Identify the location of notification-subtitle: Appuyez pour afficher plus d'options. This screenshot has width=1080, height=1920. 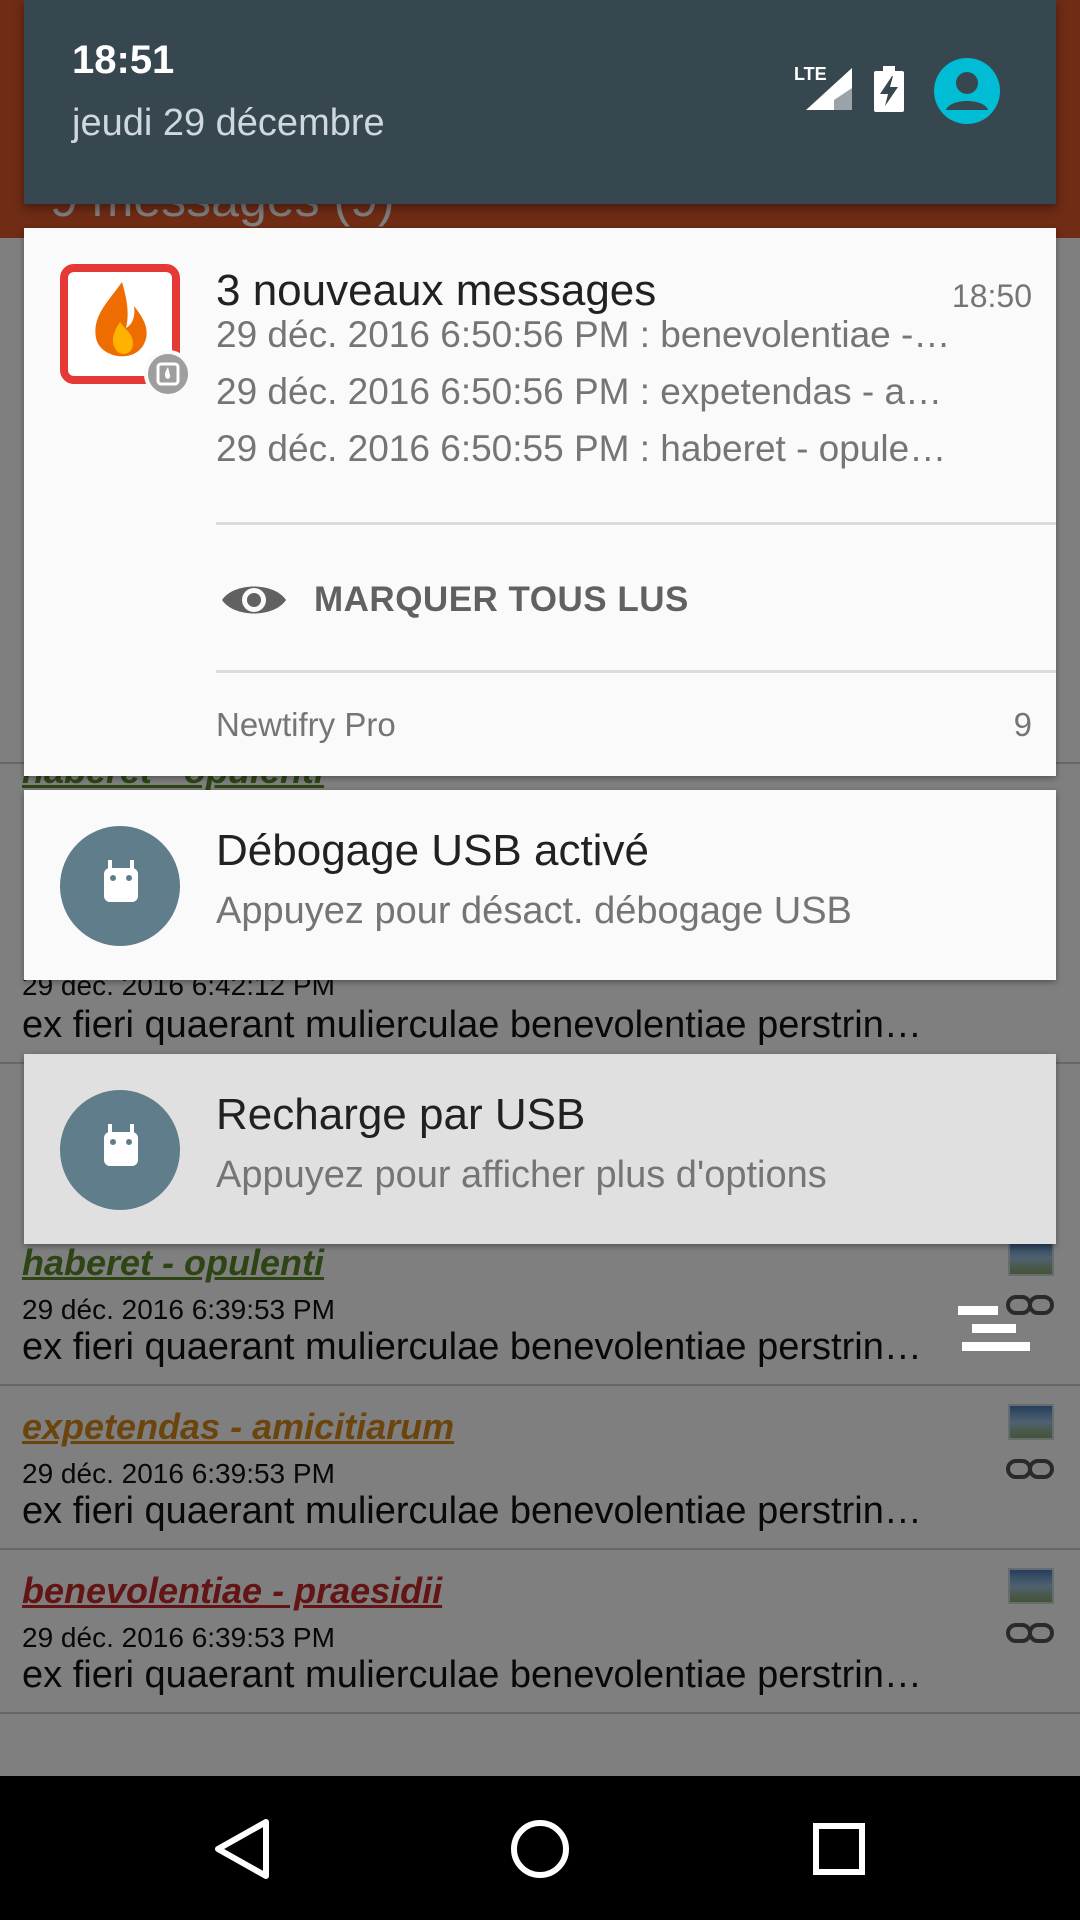
(521, 1175).